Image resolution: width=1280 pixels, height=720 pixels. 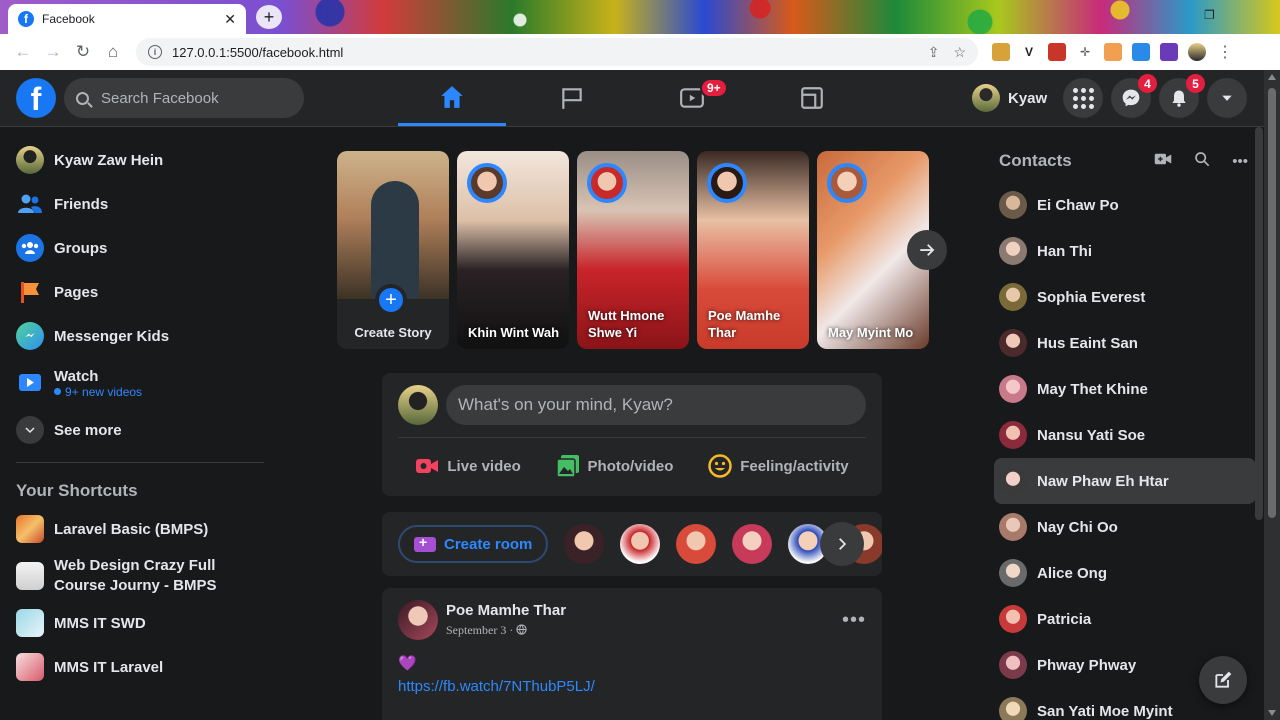 What do you see at coordinates (1141, 52) in the screenshot?
I see `extension-tag-icon` at bounding box center [1141, 52].